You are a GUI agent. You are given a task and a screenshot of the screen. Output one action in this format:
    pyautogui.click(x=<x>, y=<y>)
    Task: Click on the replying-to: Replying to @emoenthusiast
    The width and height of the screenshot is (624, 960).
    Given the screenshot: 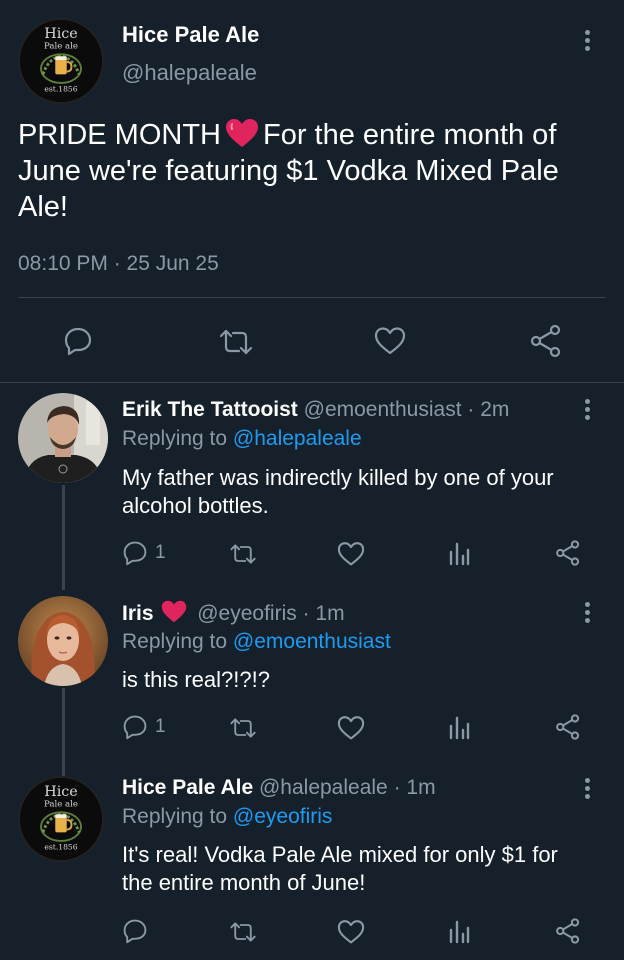 What is the action you would take?
    pyautogui.click(x=256, y=642)
    